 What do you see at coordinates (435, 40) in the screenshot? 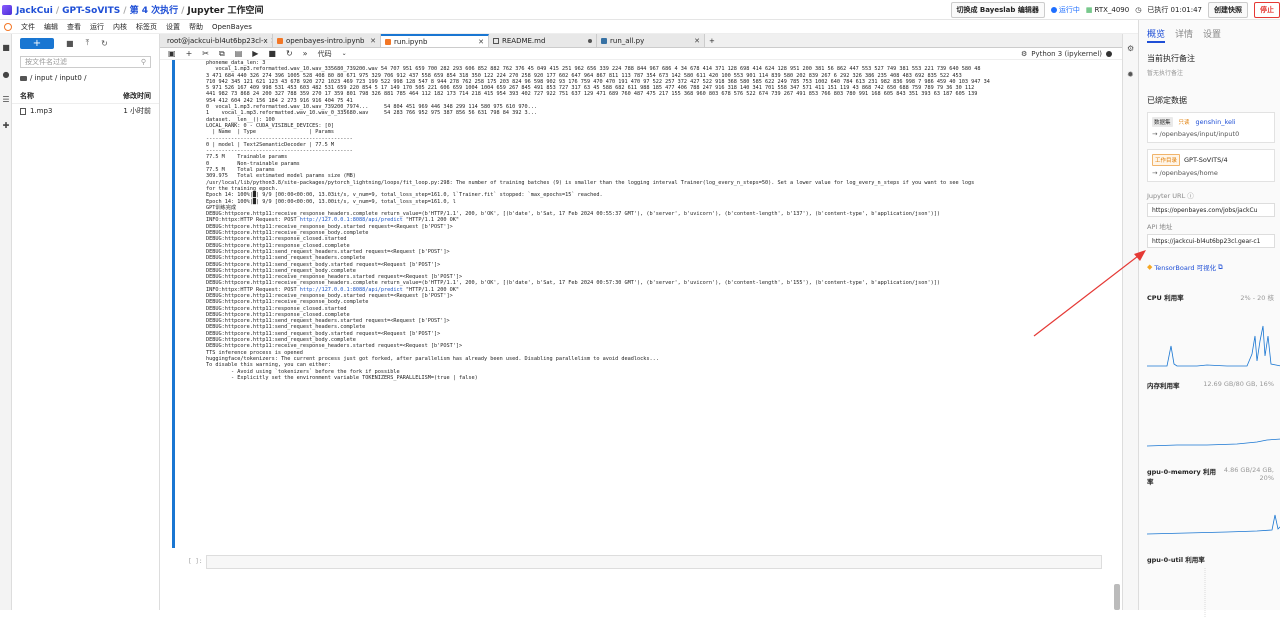
I see `tab-run-ipynb: run.ipynb ✕` at bounding box center [435, 40].